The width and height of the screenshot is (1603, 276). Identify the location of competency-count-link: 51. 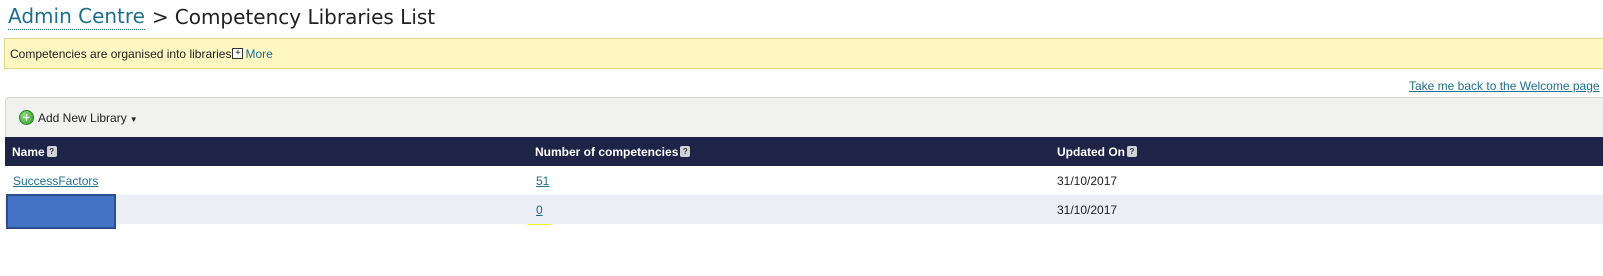
(542, 181).